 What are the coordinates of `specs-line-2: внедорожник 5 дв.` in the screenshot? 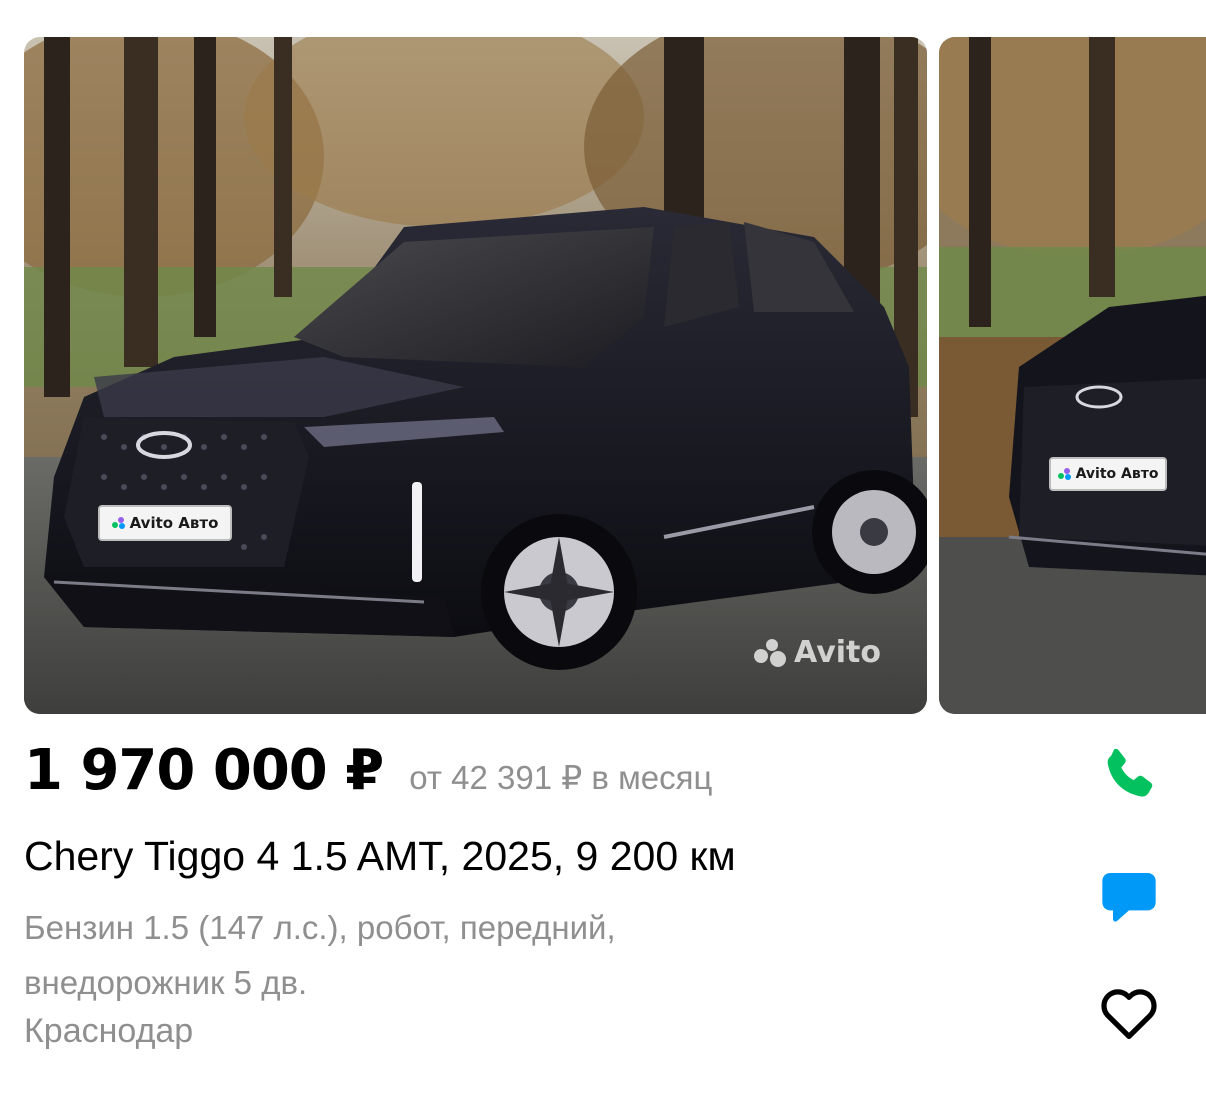 It's located at (166, 982).